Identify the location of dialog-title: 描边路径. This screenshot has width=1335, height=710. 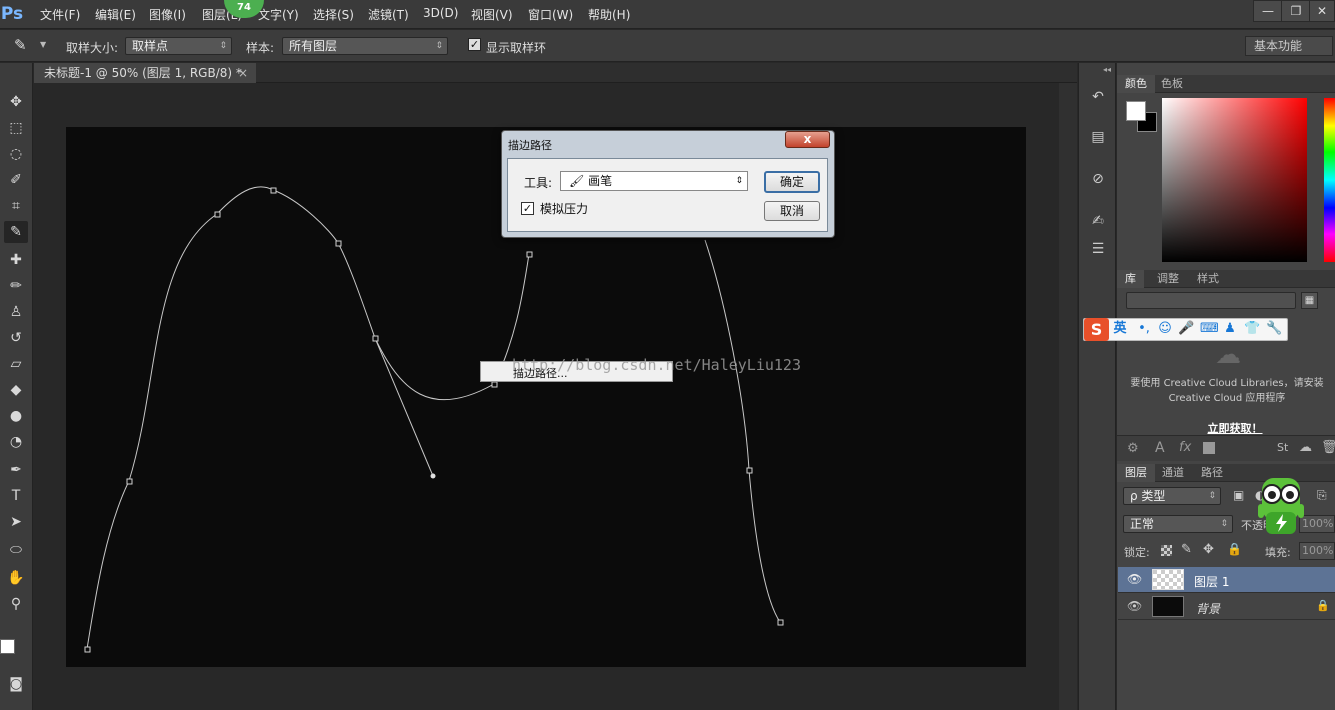
(530, 145).